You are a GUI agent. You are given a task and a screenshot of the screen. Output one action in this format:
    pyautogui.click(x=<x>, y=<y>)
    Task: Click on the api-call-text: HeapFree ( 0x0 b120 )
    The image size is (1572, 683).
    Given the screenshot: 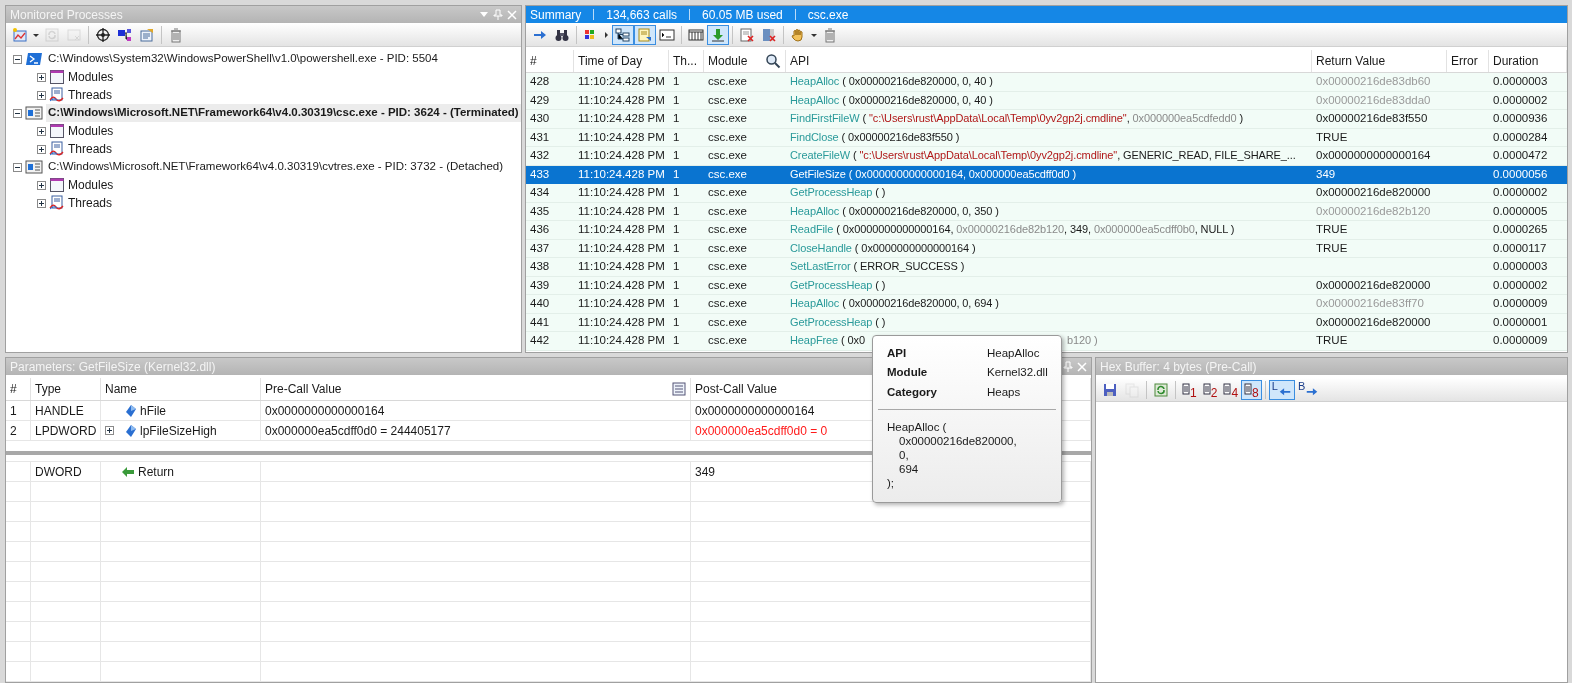 What is the action you would take?
    pyautogui.click(x=944, y=340)
    